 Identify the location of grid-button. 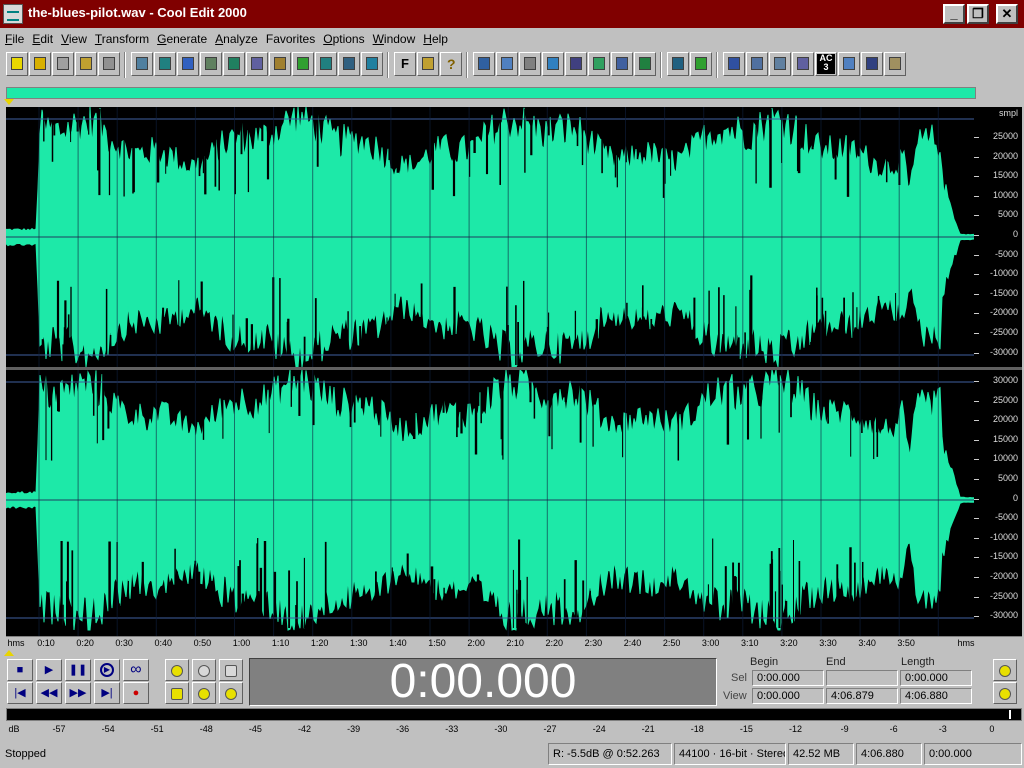
(701, 64).